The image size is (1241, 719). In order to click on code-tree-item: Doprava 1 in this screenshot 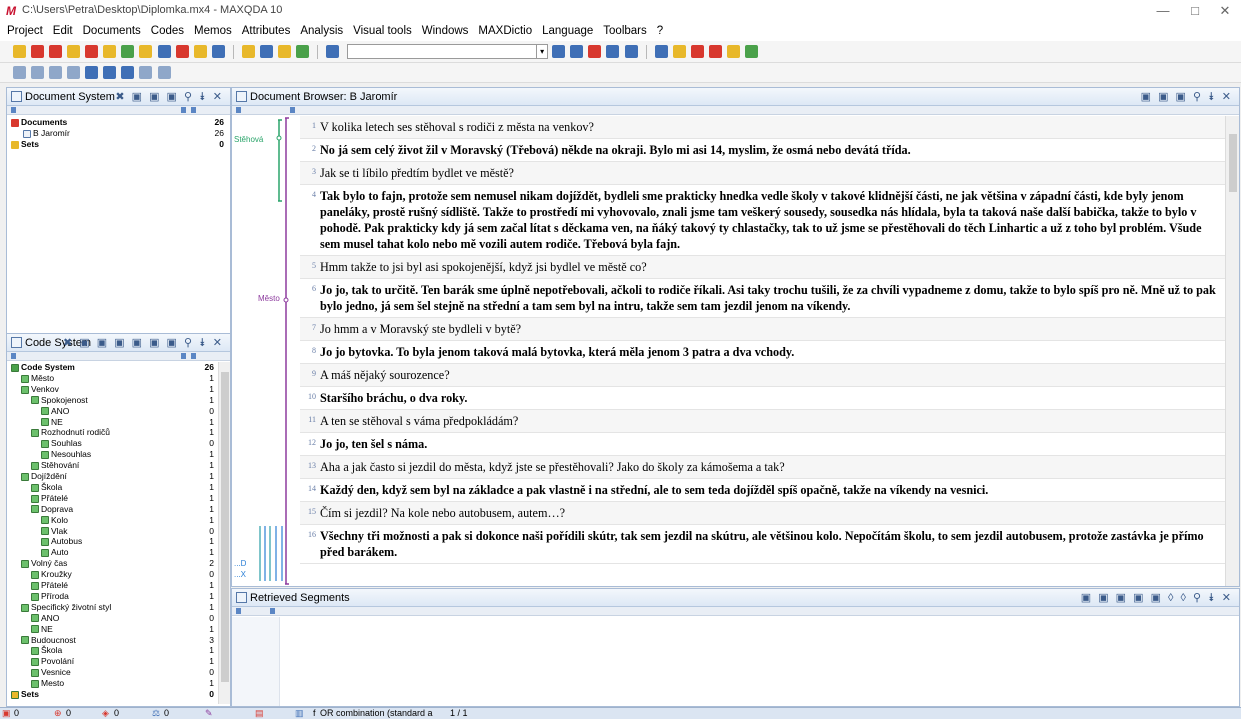, I will do `click(122, 509)`.